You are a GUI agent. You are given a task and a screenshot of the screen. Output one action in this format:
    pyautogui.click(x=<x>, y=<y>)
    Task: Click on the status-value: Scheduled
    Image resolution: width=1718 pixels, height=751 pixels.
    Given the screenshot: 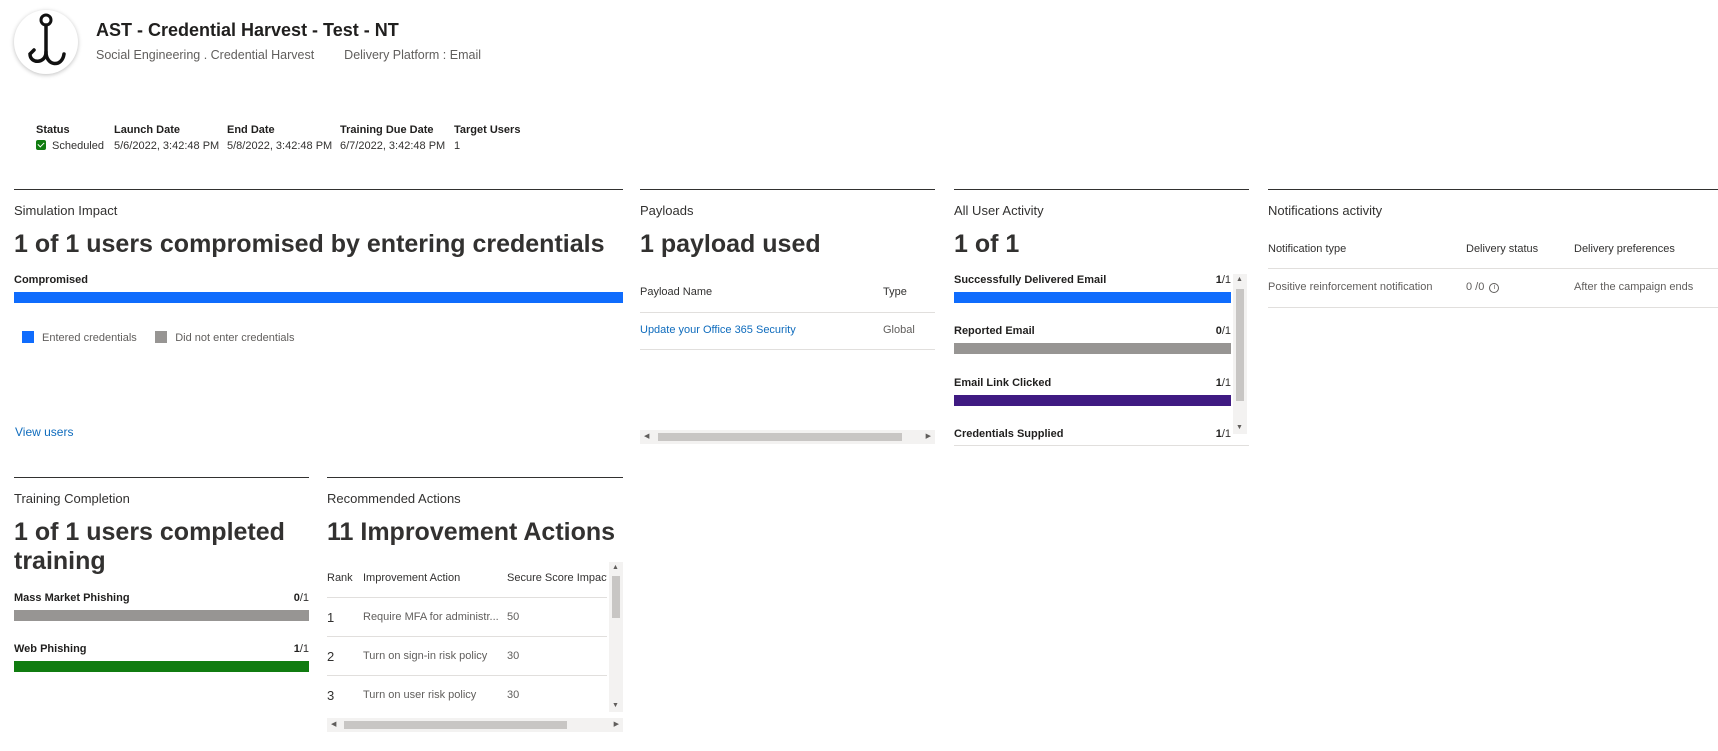 What is the action you would take?
    pyautogui.click(x=70, y=146)
    